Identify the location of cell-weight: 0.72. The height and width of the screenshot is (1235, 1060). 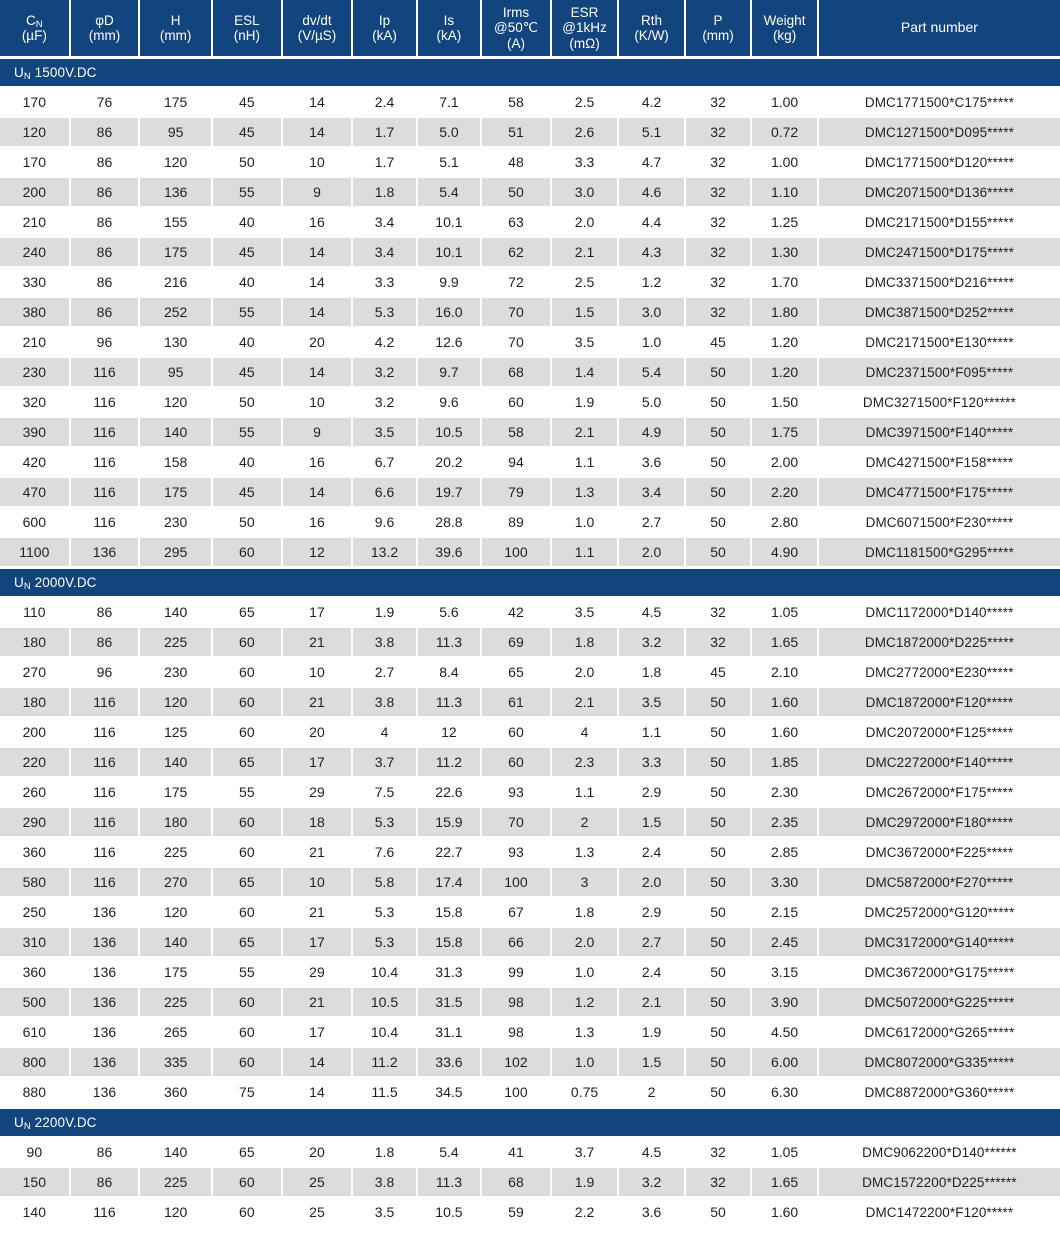
(785, 133).